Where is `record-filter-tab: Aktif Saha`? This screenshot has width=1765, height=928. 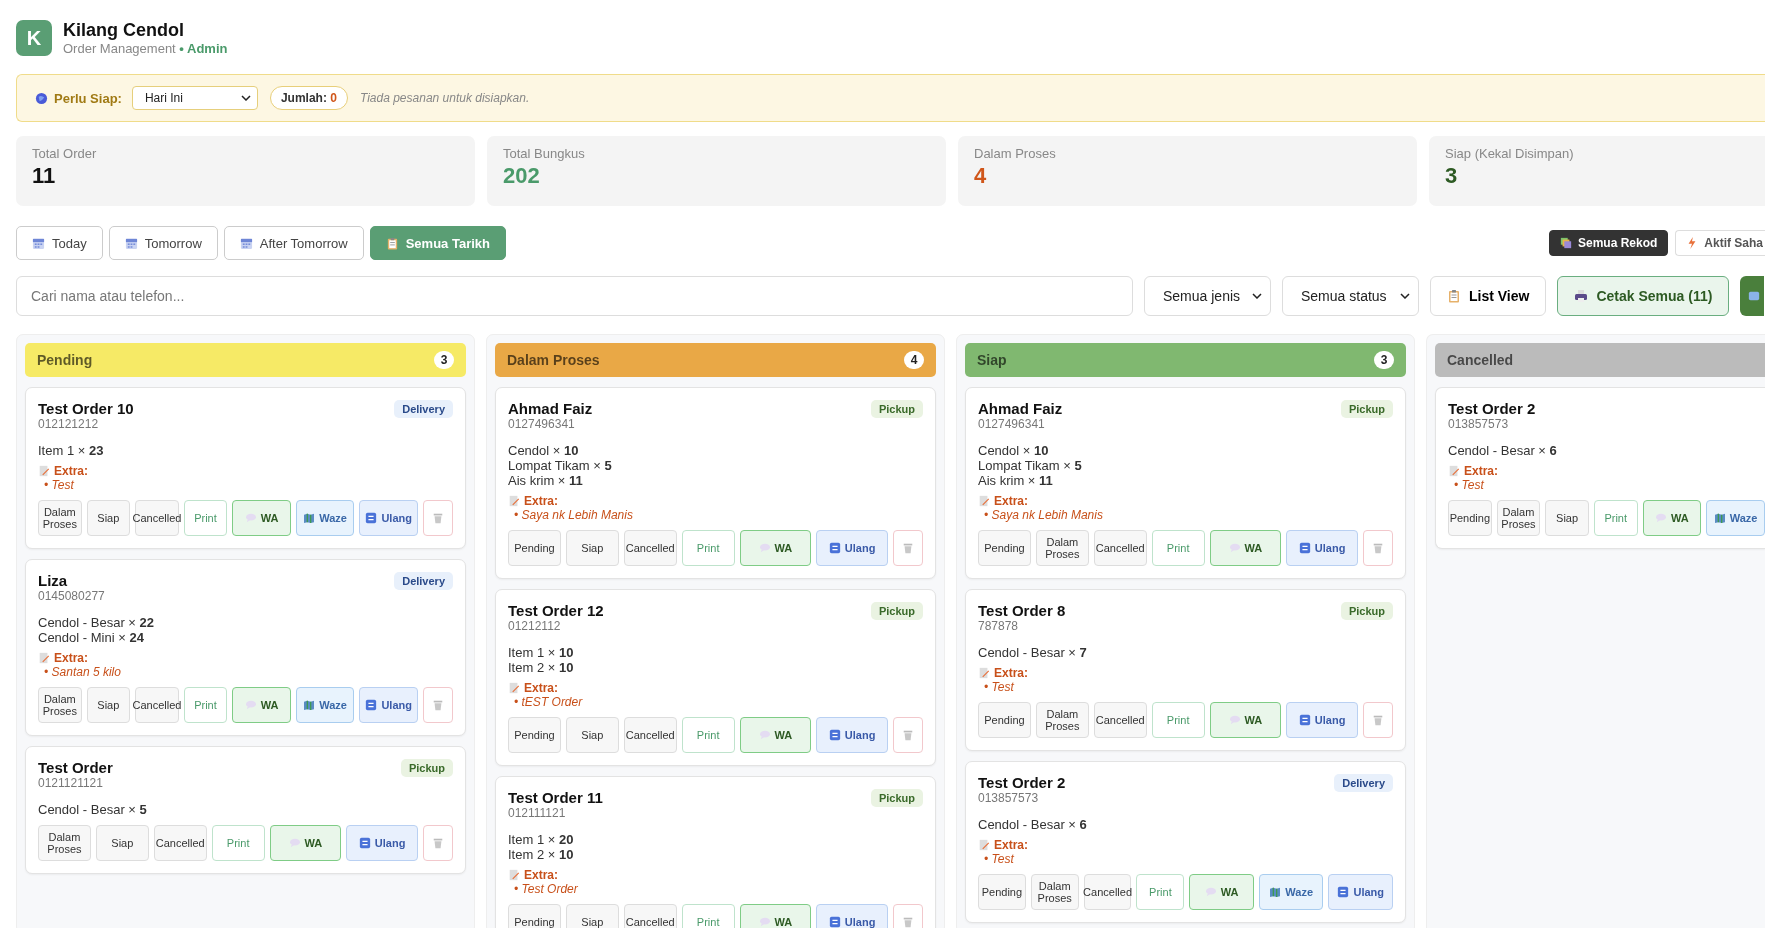 record-filter-tab: Aktif Saha is located at coordinates (1720, 243).